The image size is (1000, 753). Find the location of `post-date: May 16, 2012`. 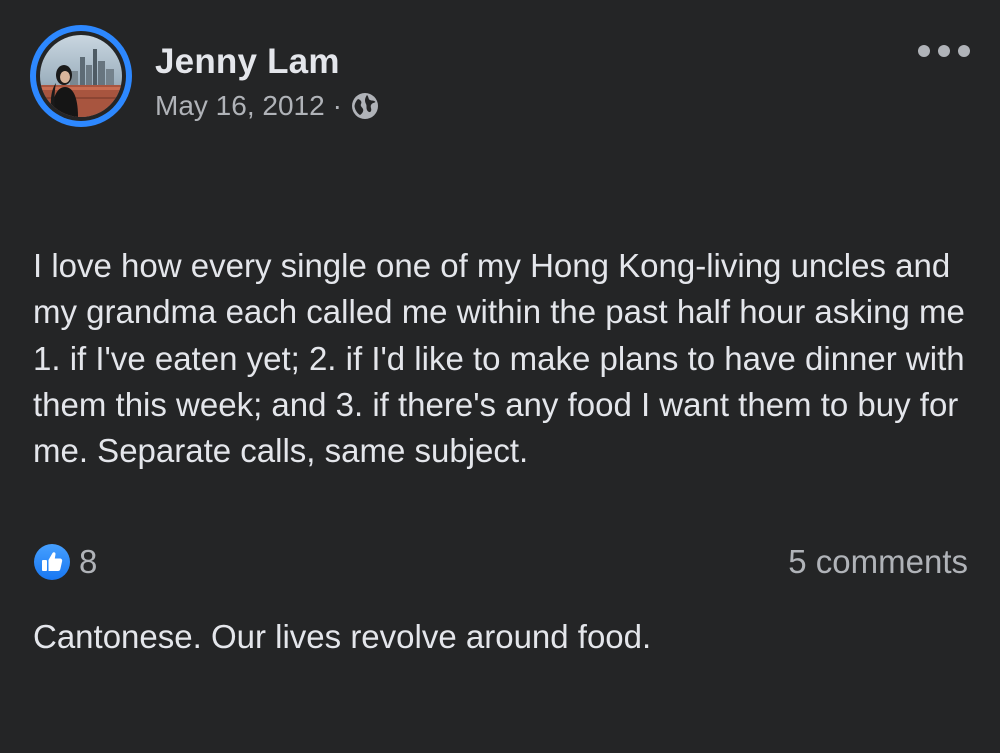

post-date: May 16, 2012 is located at coordinates (240, 106).